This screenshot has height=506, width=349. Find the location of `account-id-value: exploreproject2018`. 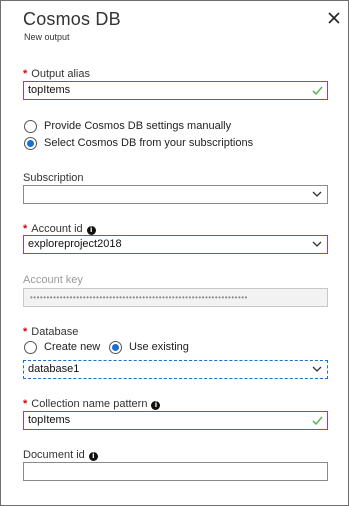

account-id-value: exploreproject2018 is located at coordinates (75, 244).